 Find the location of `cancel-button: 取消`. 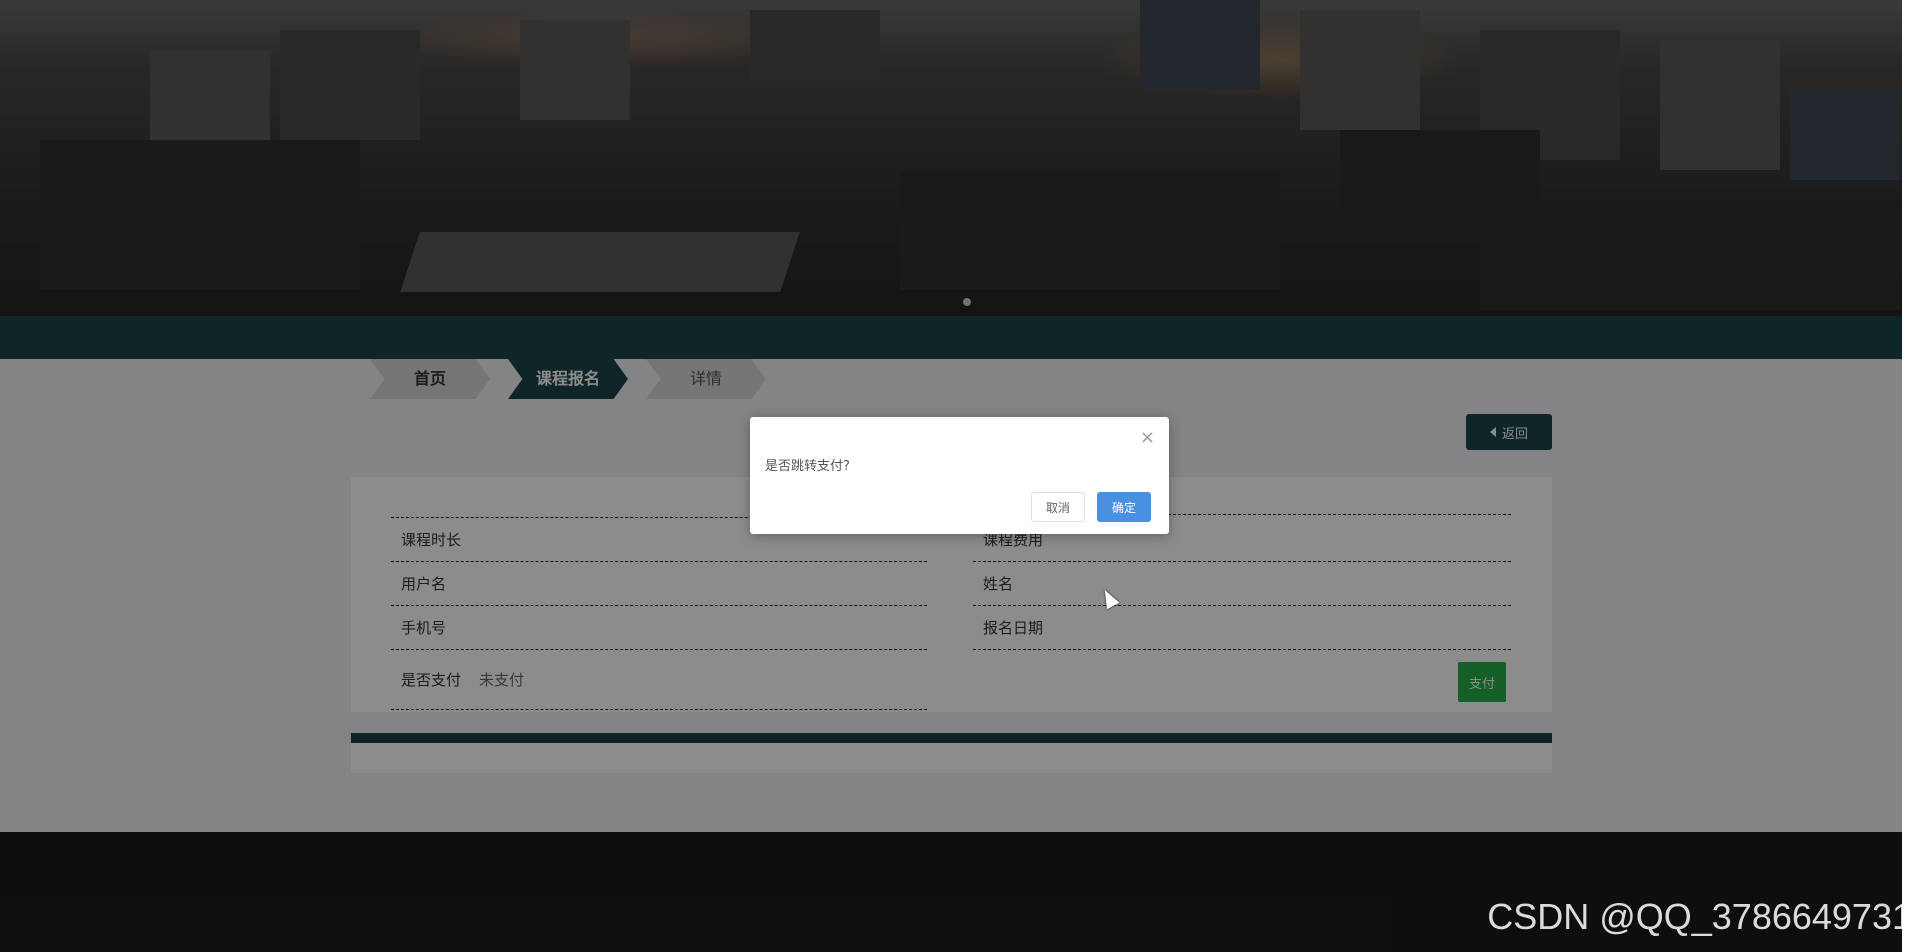

cancel-button: 取消 is located at coordinates (1058, 507).